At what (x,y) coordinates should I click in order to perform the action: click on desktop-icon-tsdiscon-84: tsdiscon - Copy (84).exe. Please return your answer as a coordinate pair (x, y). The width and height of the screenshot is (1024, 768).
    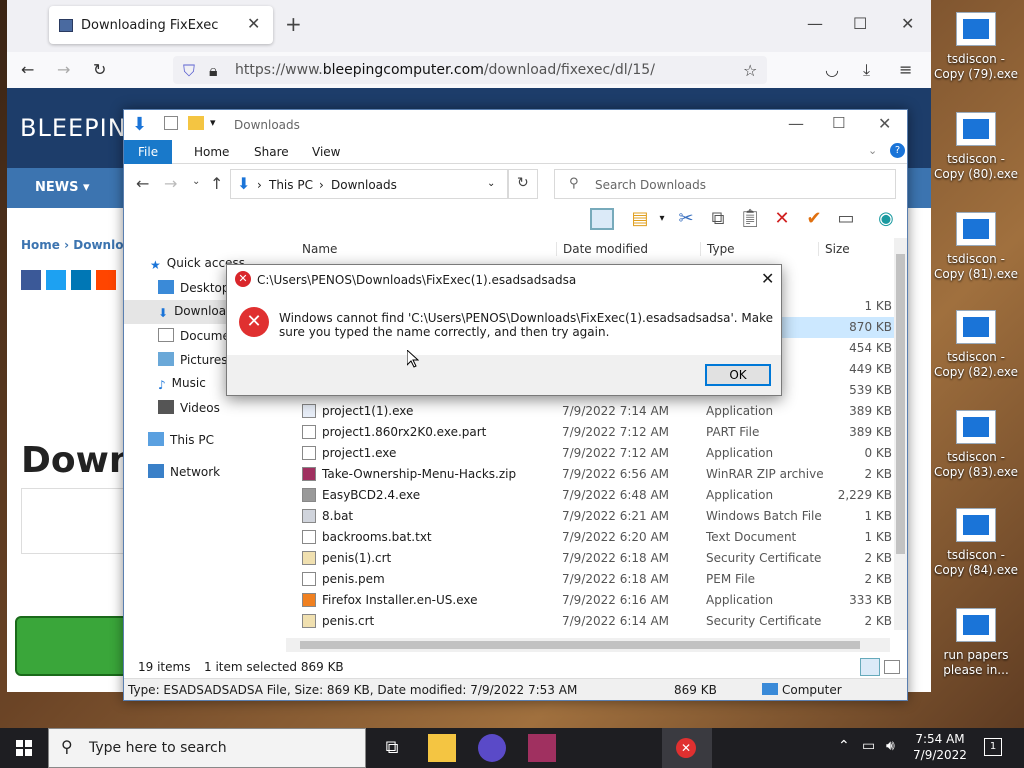
    Looking at the image, I should click on (976, 543).